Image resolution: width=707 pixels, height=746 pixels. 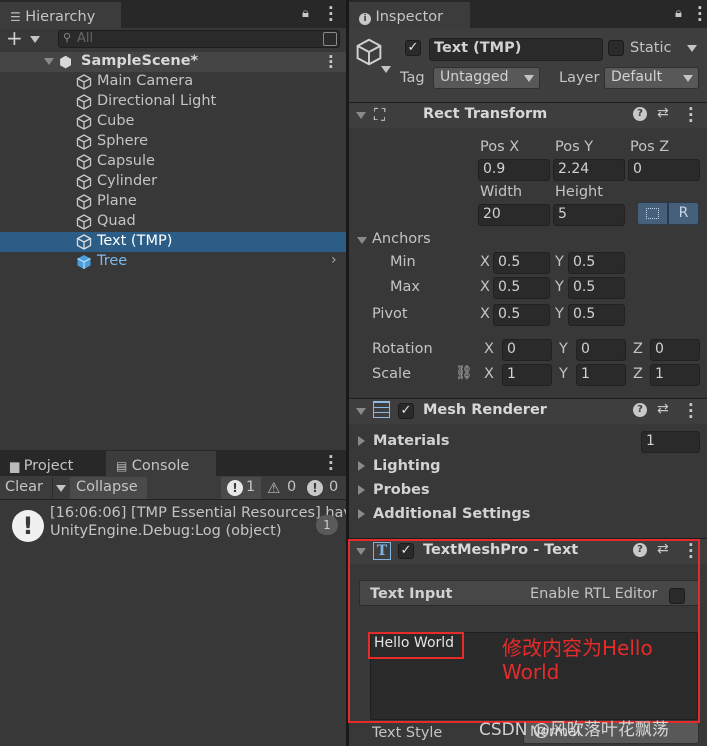 I want to click on tab-hierarchy: ☰ Hierarchy, so click(x=60, y=15).